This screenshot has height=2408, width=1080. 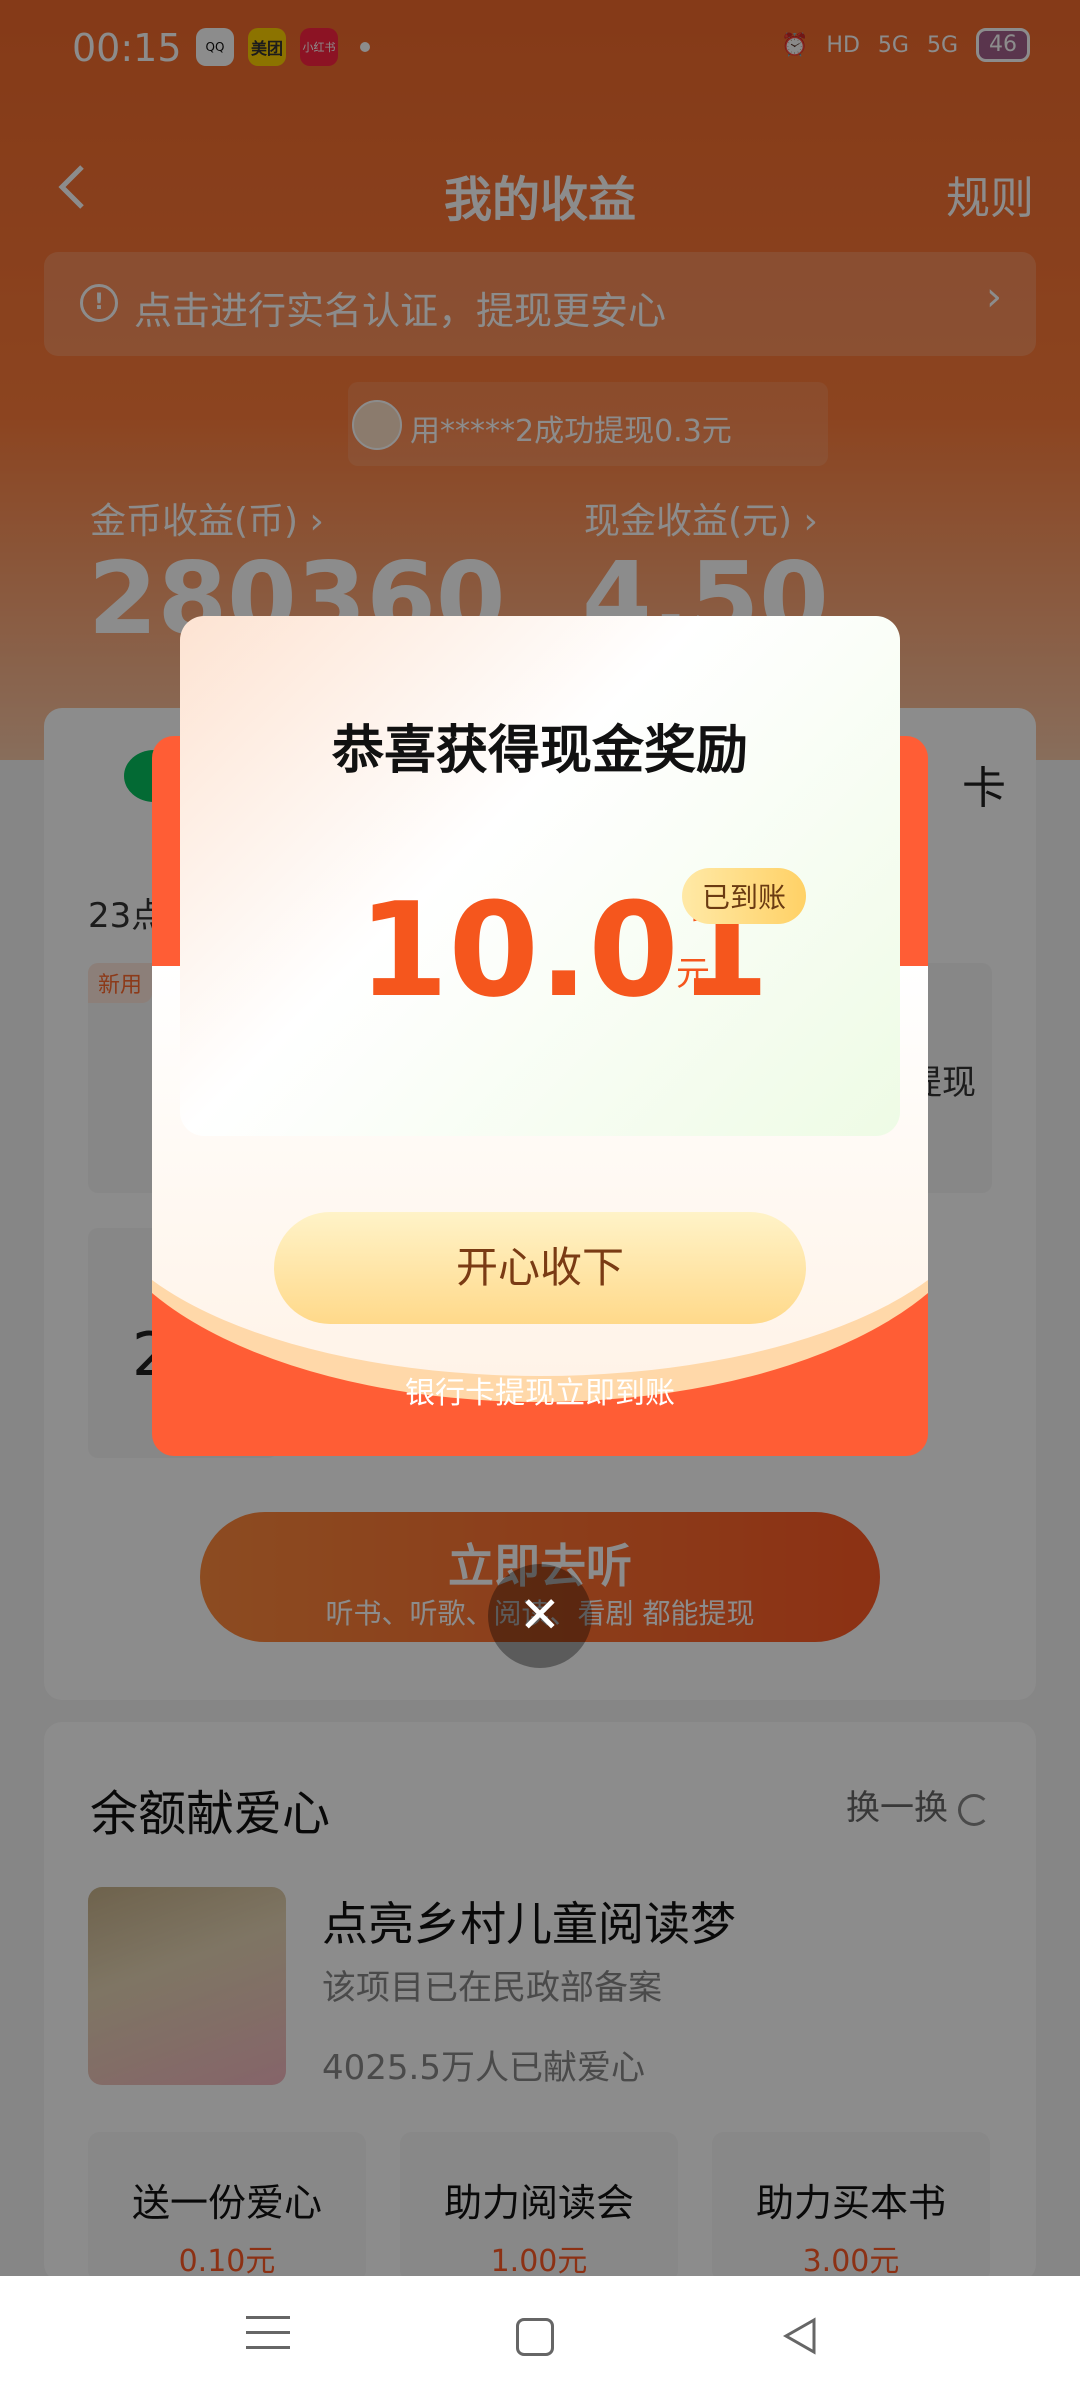 What do you see at coordinates (744, 896) in the screenshot?
I see `credited-badge: 已到账` at bounding box center [744, 896].